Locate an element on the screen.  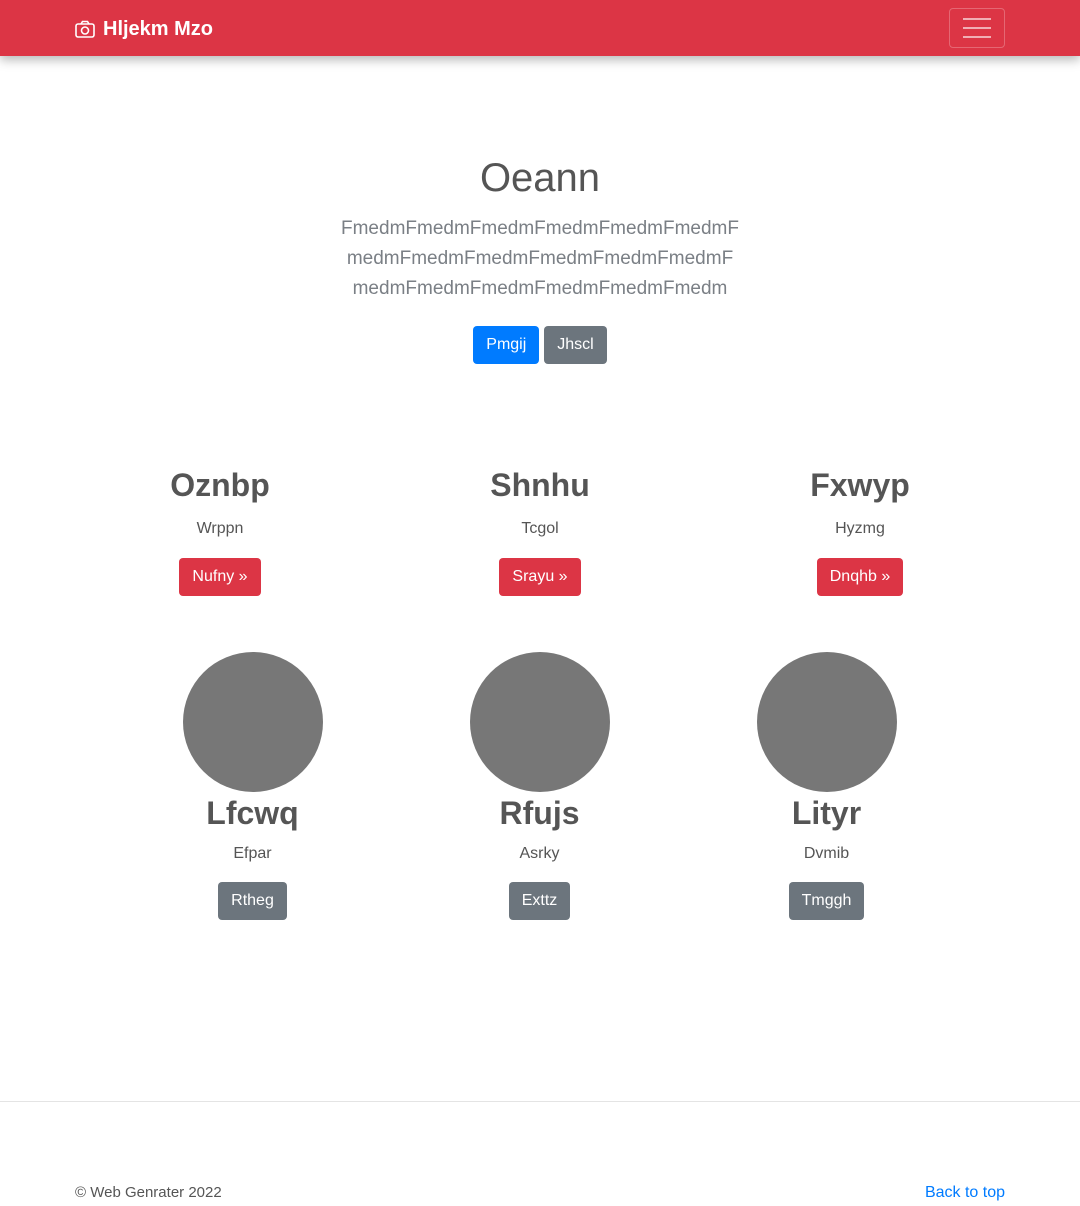
hero-primary-button: Pmgij is located at coordinates (506, 345).